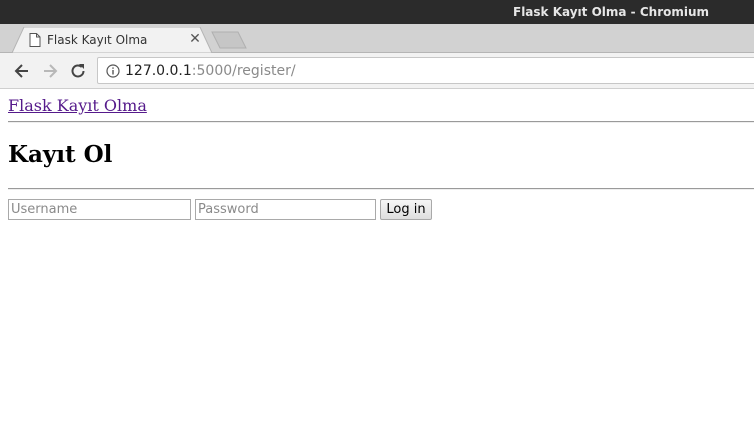 The image size is (754, 432). What do you see at coordinates (611, 12) in the screenshot?
I see `window-title: Flask Kayıt Olma - Chromium` at bounding box center [611, 12].